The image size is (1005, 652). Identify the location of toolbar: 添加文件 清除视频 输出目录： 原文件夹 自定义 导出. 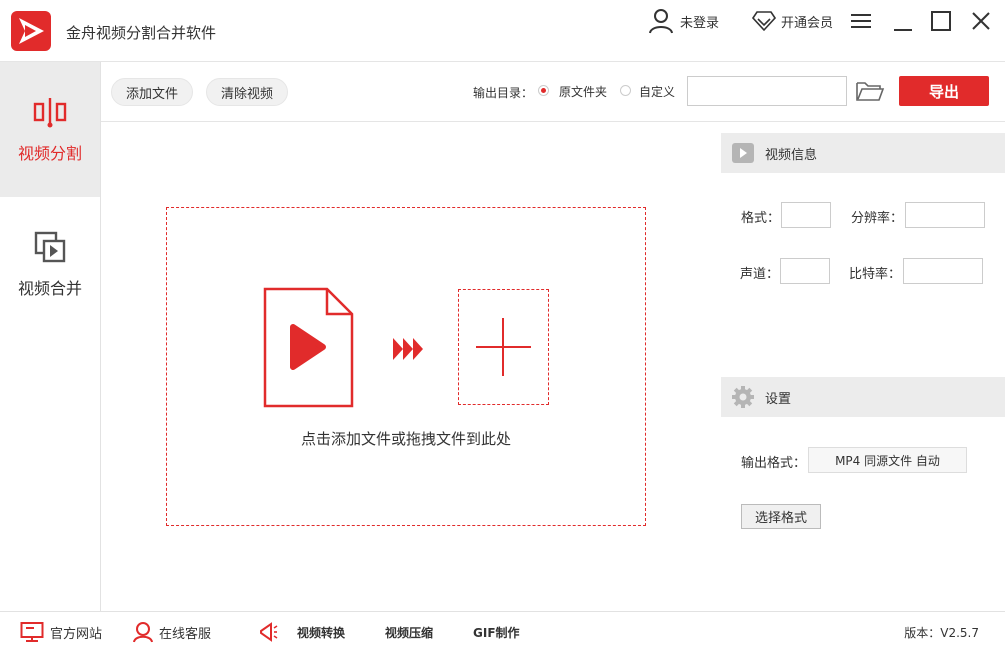
(553, 92).